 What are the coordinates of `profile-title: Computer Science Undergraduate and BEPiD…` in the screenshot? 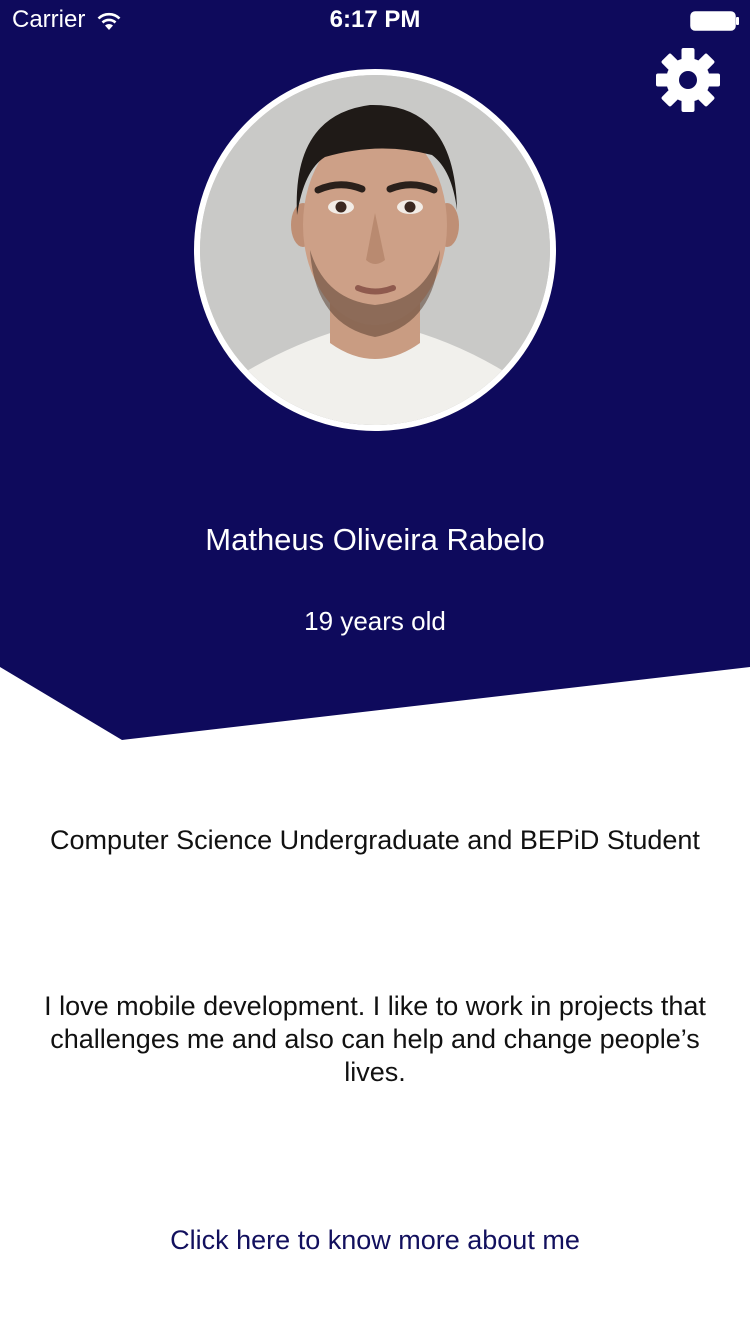 It's located at (375, 840).